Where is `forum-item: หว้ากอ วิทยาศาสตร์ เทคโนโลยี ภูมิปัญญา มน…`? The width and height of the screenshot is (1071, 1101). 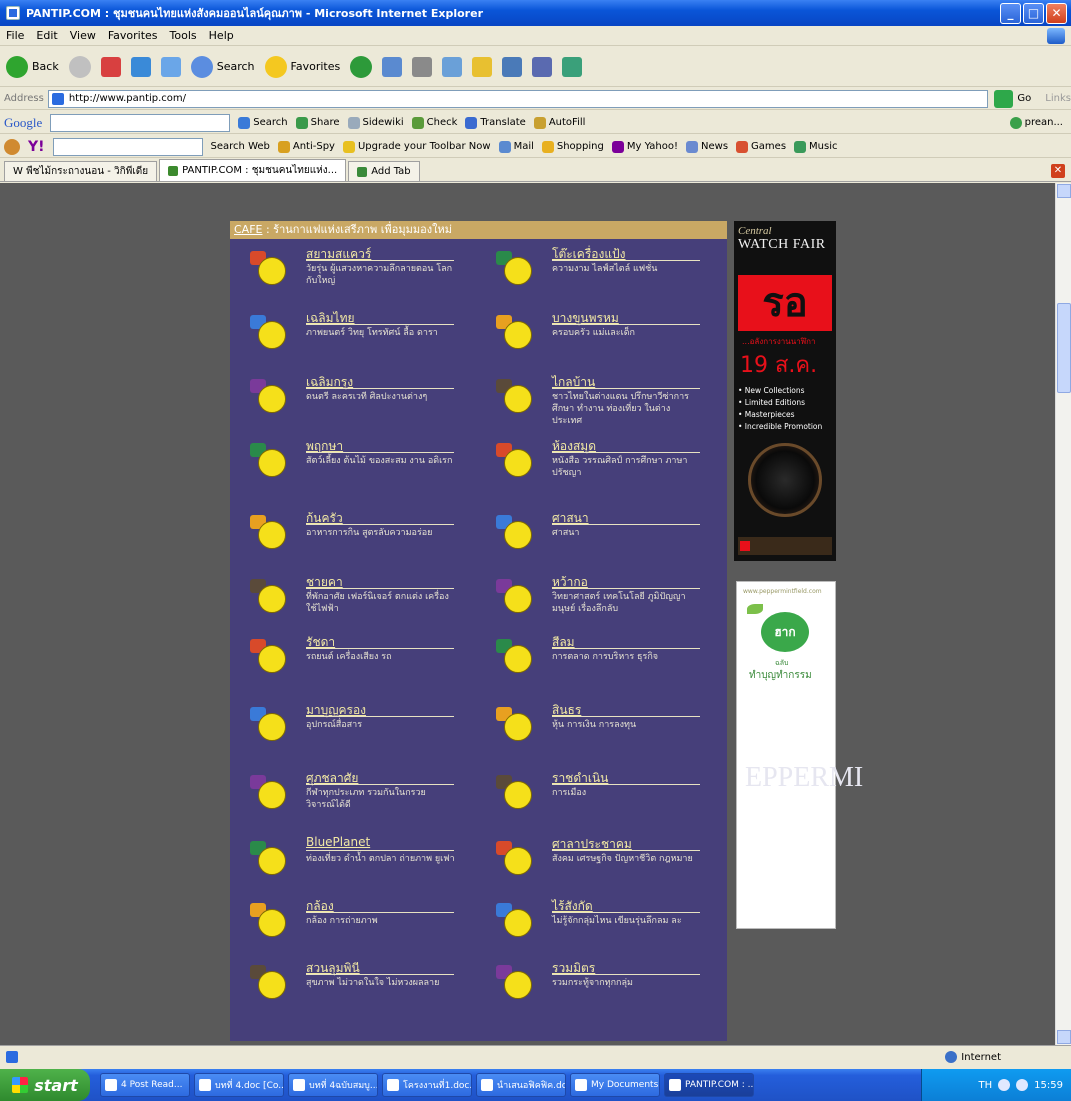 forum-item: หว้ากอ วิทยาศาสตร์ เทคโนโลยี ภูมิปัญญา มน… is located at coordinates (597, 603).